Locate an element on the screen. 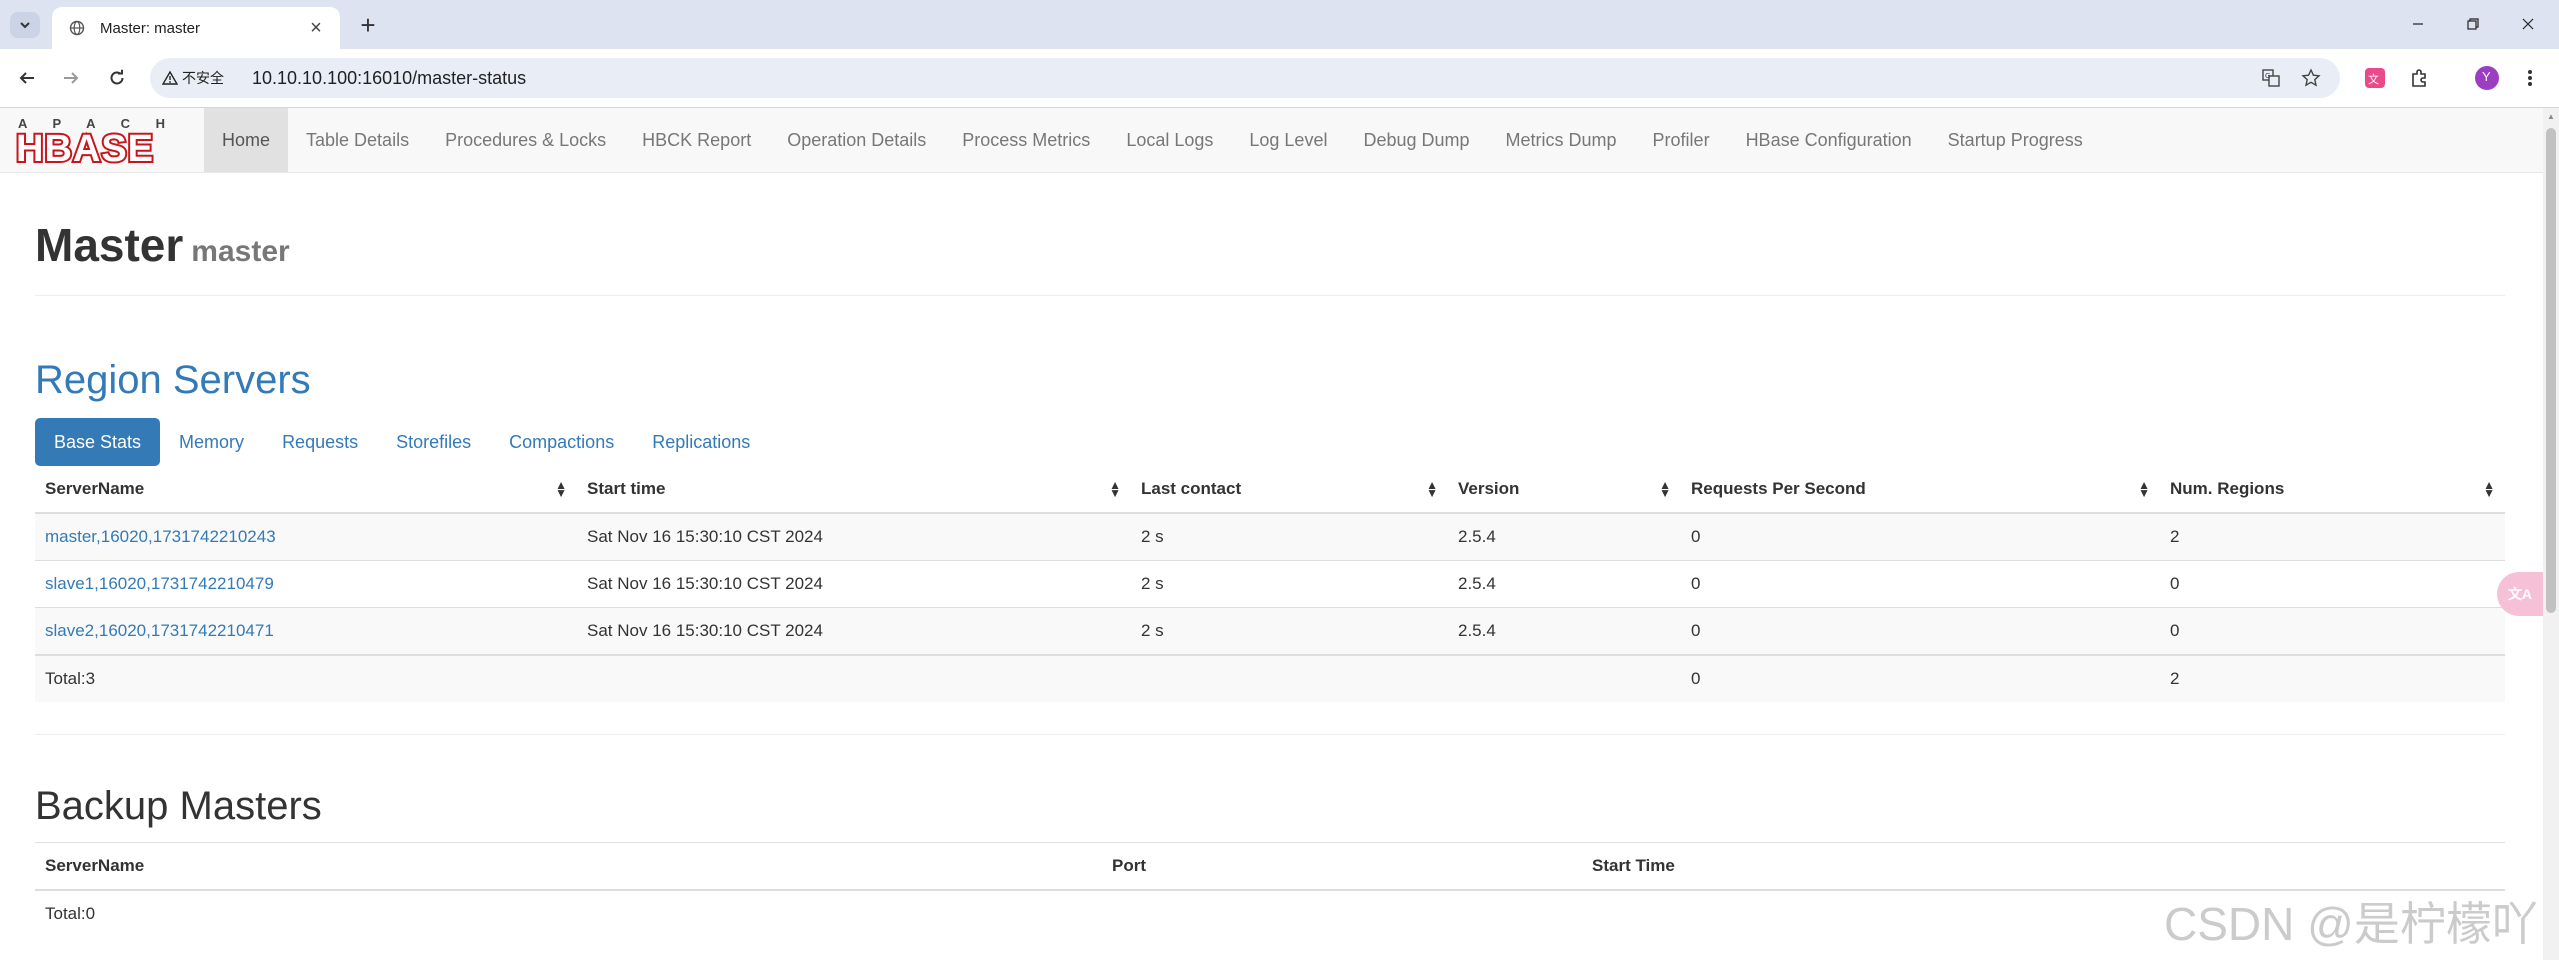  bookmark-star-icon is located at coordinates (2311, 78).